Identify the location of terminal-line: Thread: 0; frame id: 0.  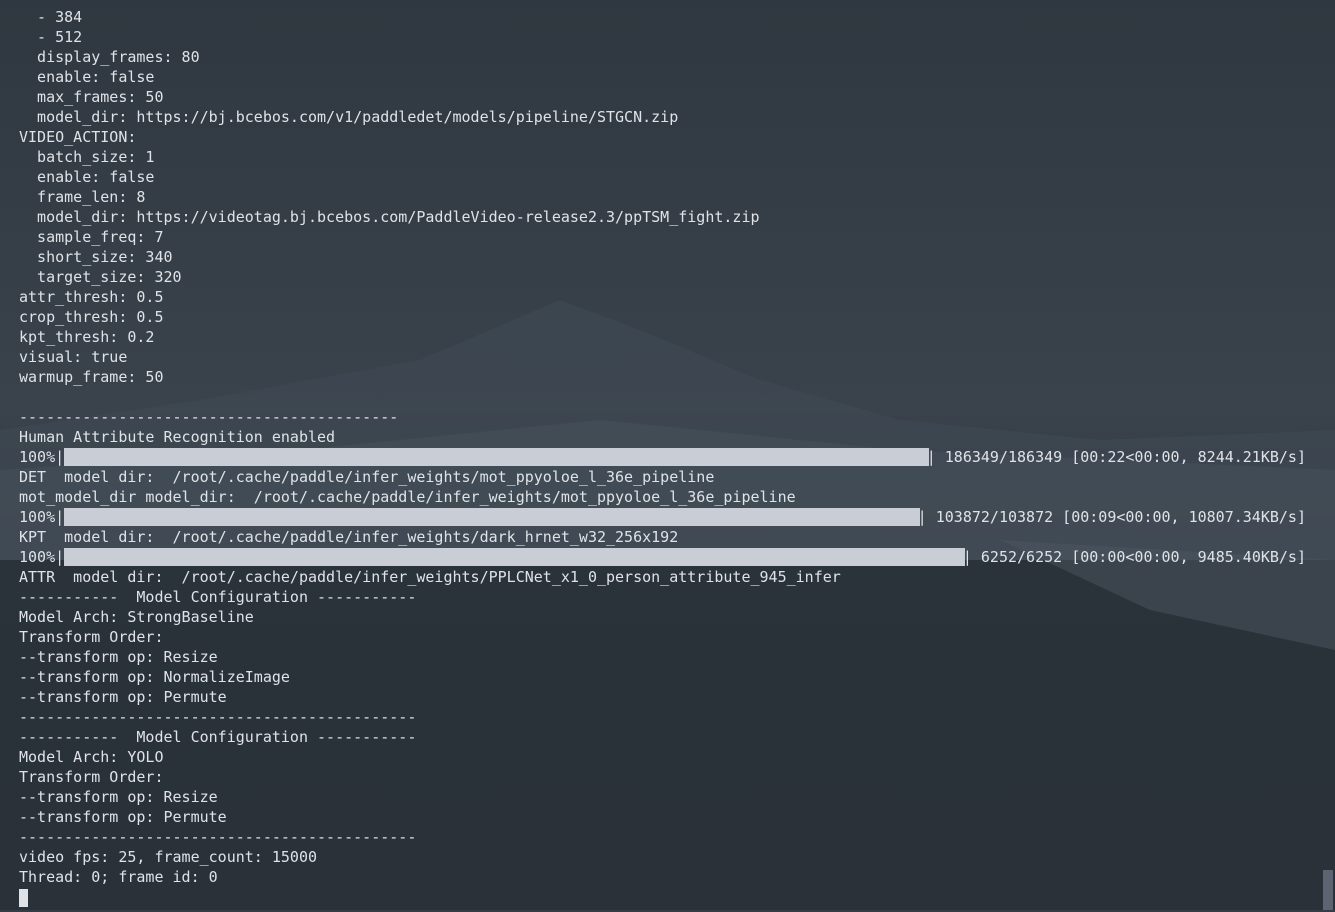
(118, 877).